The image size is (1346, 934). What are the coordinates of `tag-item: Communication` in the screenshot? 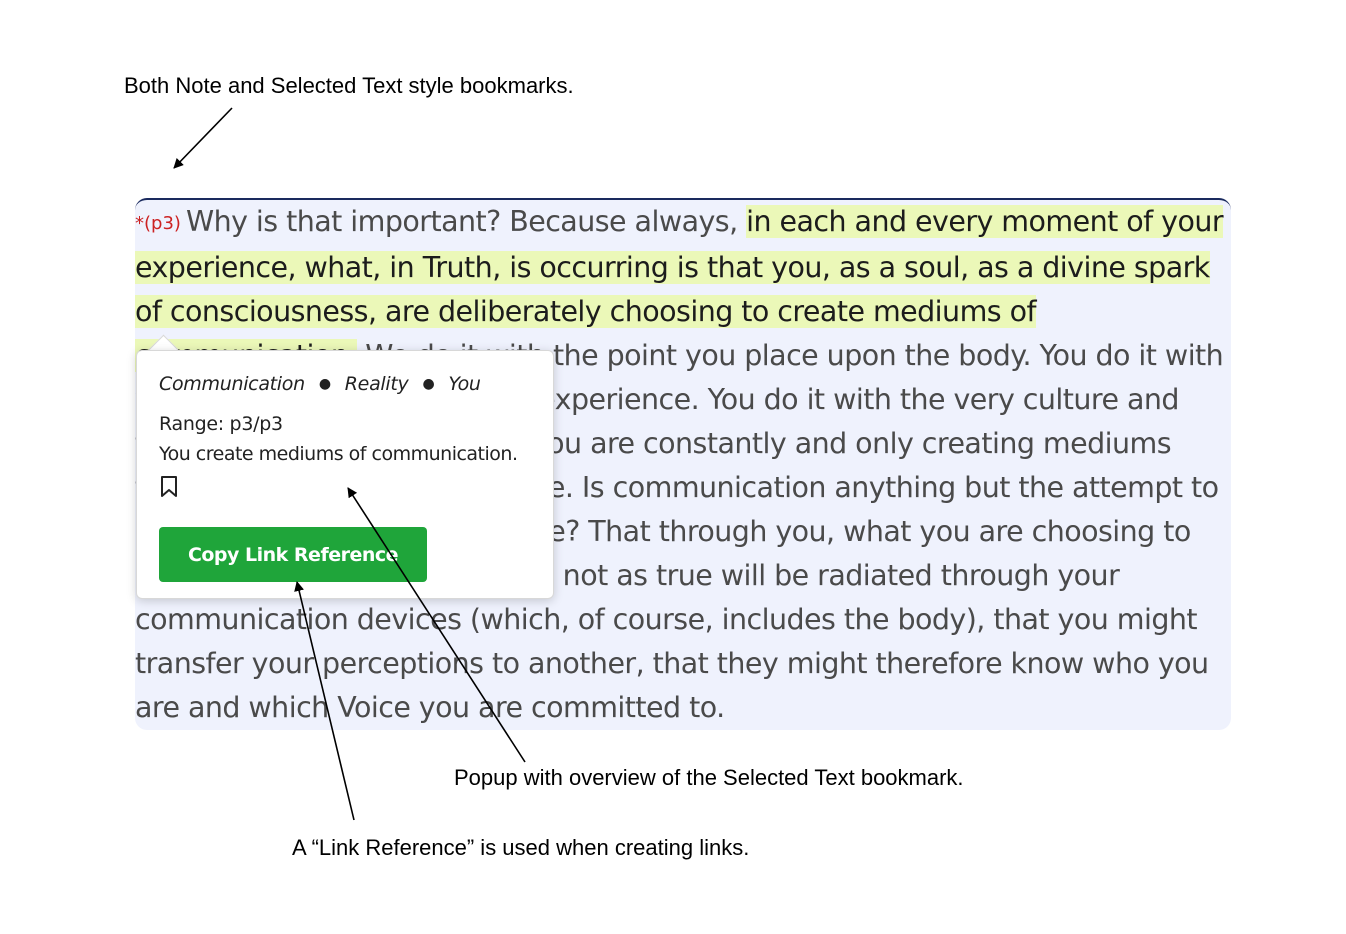 It's located at (232, 384).